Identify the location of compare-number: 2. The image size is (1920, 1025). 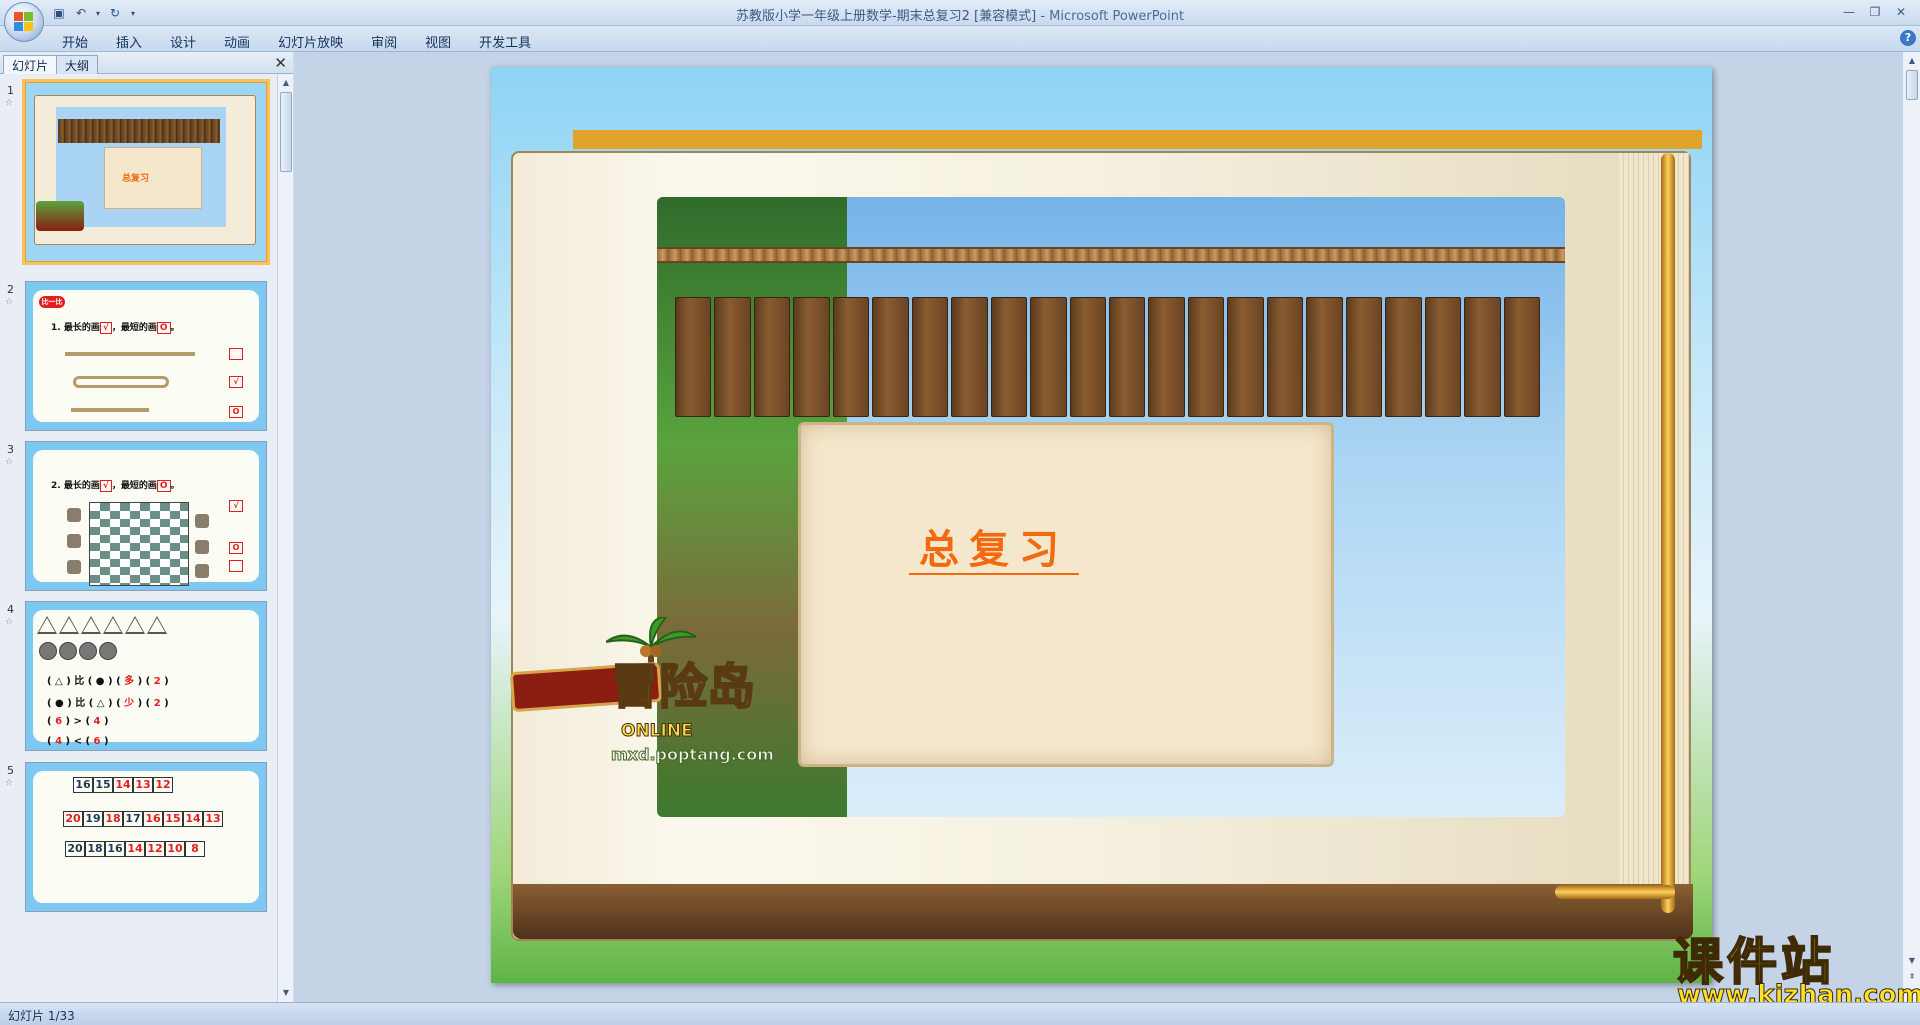
(157, 703).